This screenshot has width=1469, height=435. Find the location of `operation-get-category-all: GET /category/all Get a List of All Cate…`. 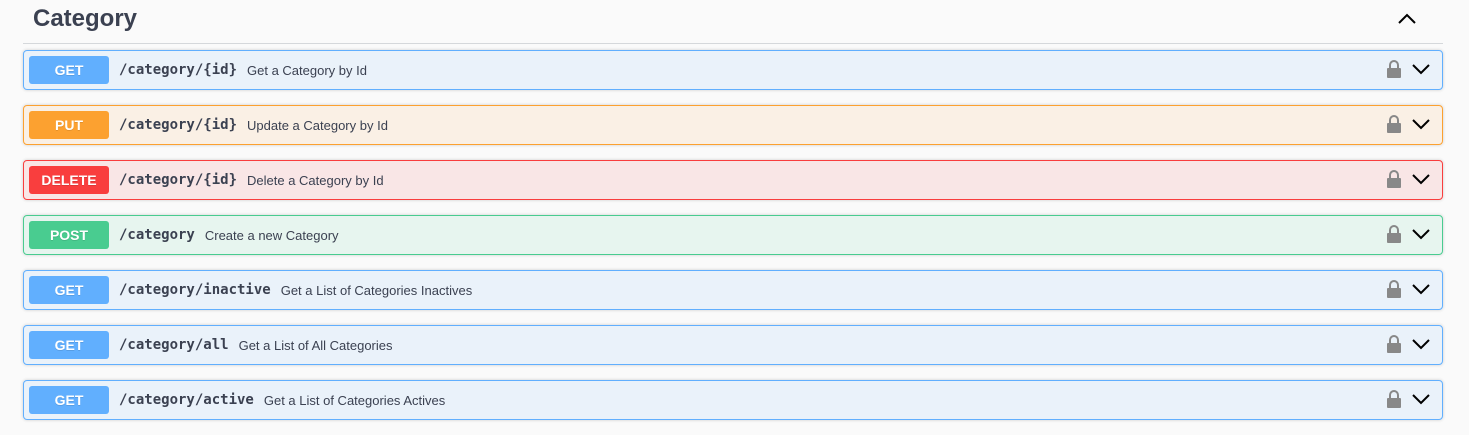

operation-get-category-all: GET /category/all Get a List of All Cate… is located at coordinates (733, 345).